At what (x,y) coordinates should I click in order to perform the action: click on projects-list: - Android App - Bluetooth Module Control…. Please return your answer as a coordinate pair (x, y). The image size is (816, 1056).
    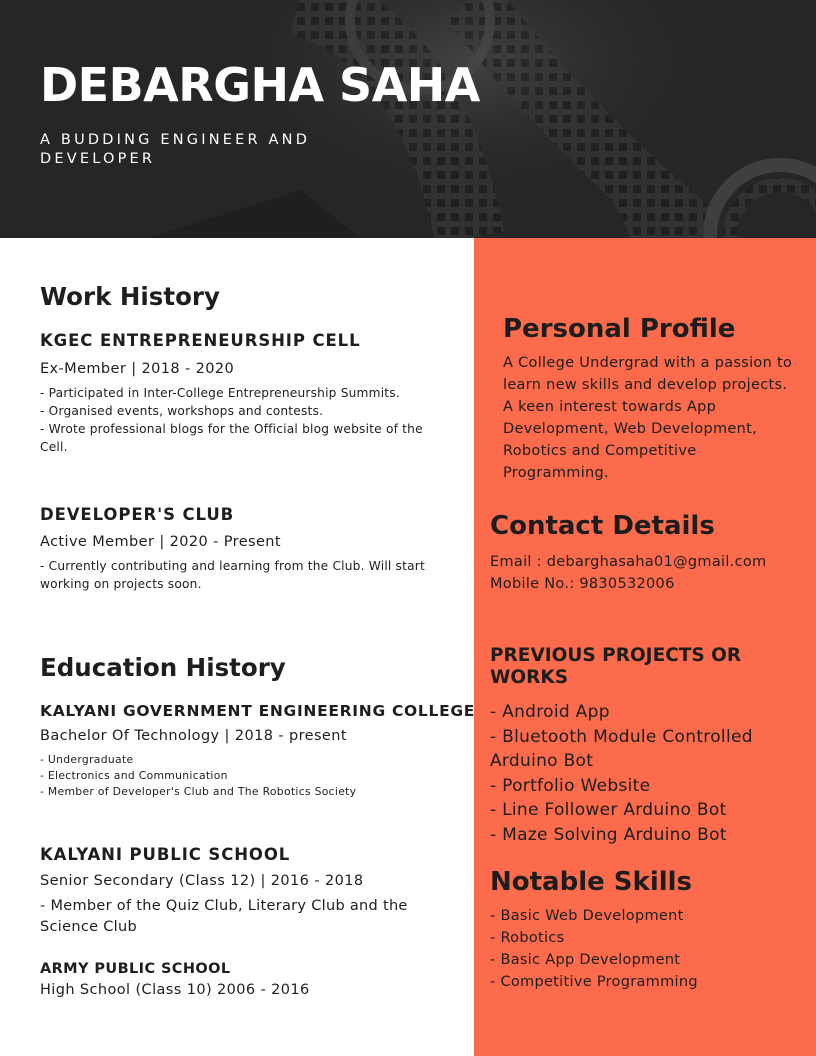
    Looking at the image, I should click on (640, 773).